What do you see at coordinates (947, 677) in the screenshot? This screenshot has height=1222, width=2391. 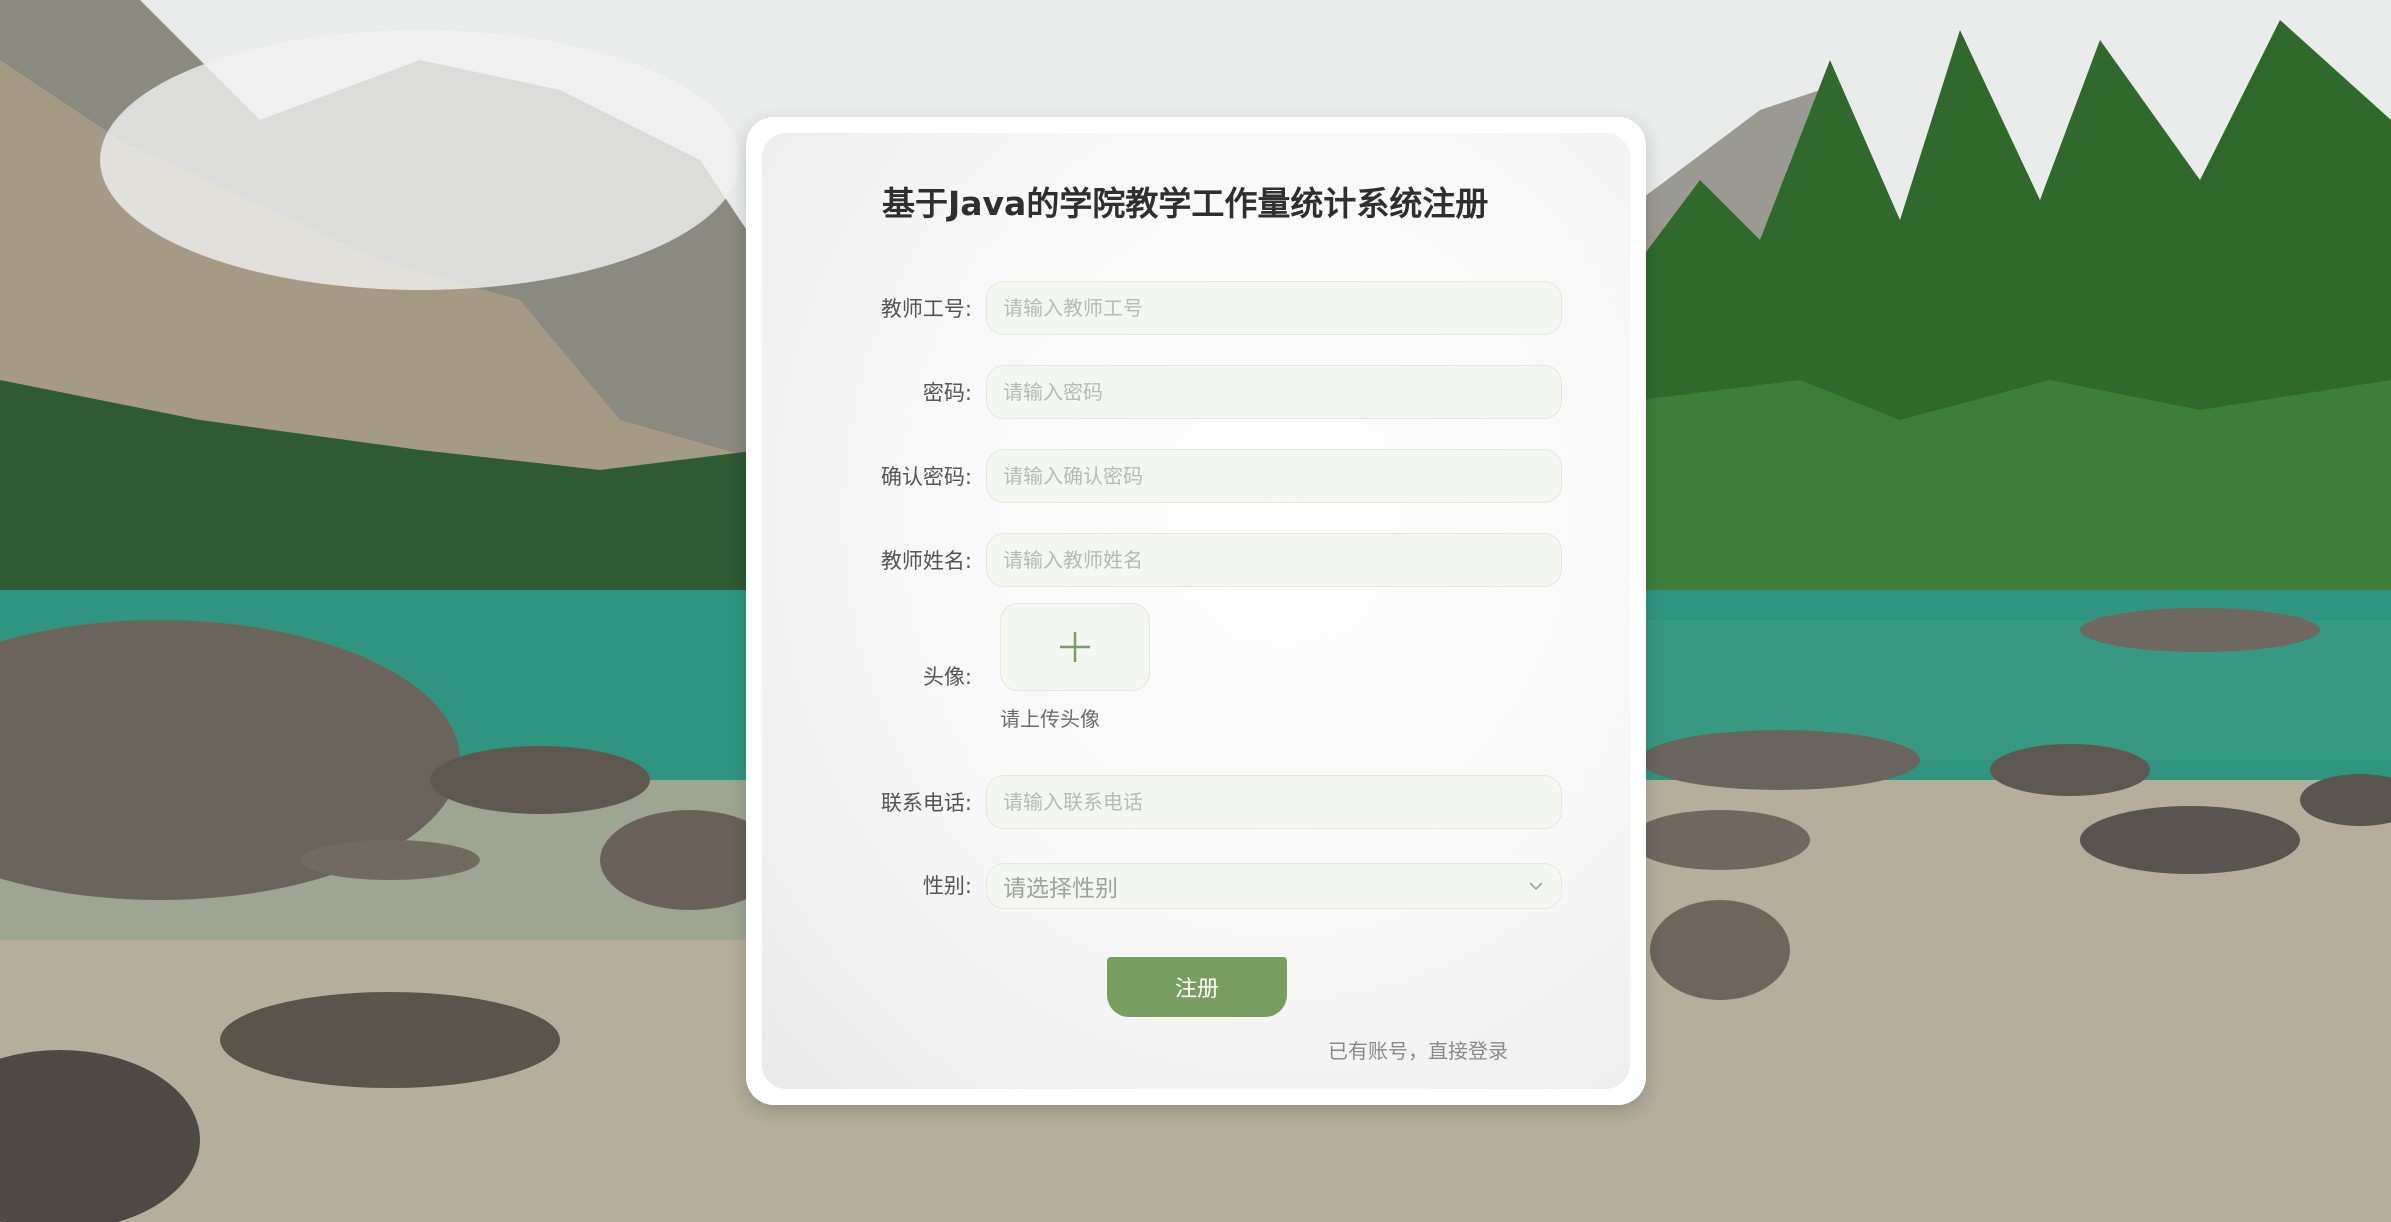 I see `avatar-label: 头像:` at bounding box center [947, 677].